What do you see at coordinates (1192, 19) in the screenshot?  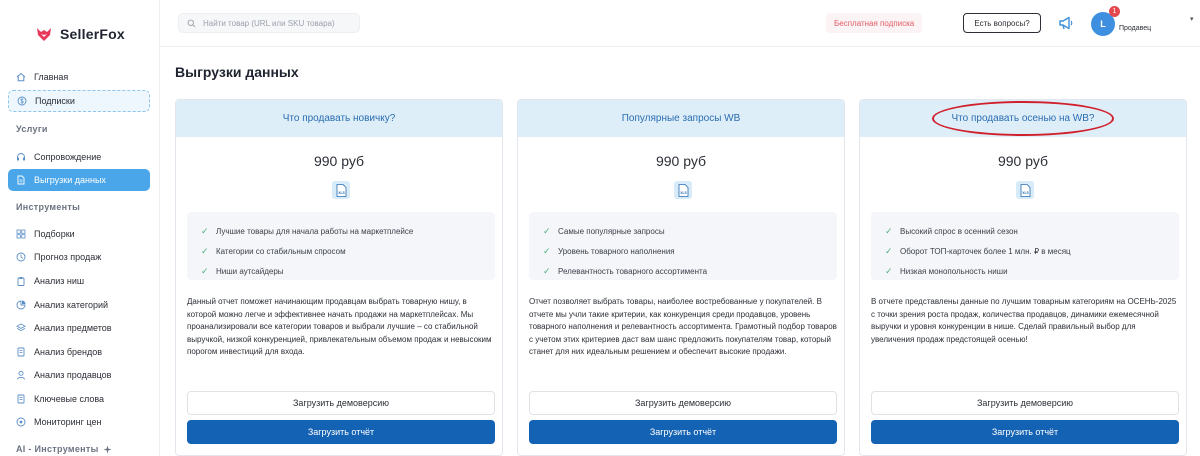 I see `chevron-down-icon: ▾` at bounding box center [1192, 19].